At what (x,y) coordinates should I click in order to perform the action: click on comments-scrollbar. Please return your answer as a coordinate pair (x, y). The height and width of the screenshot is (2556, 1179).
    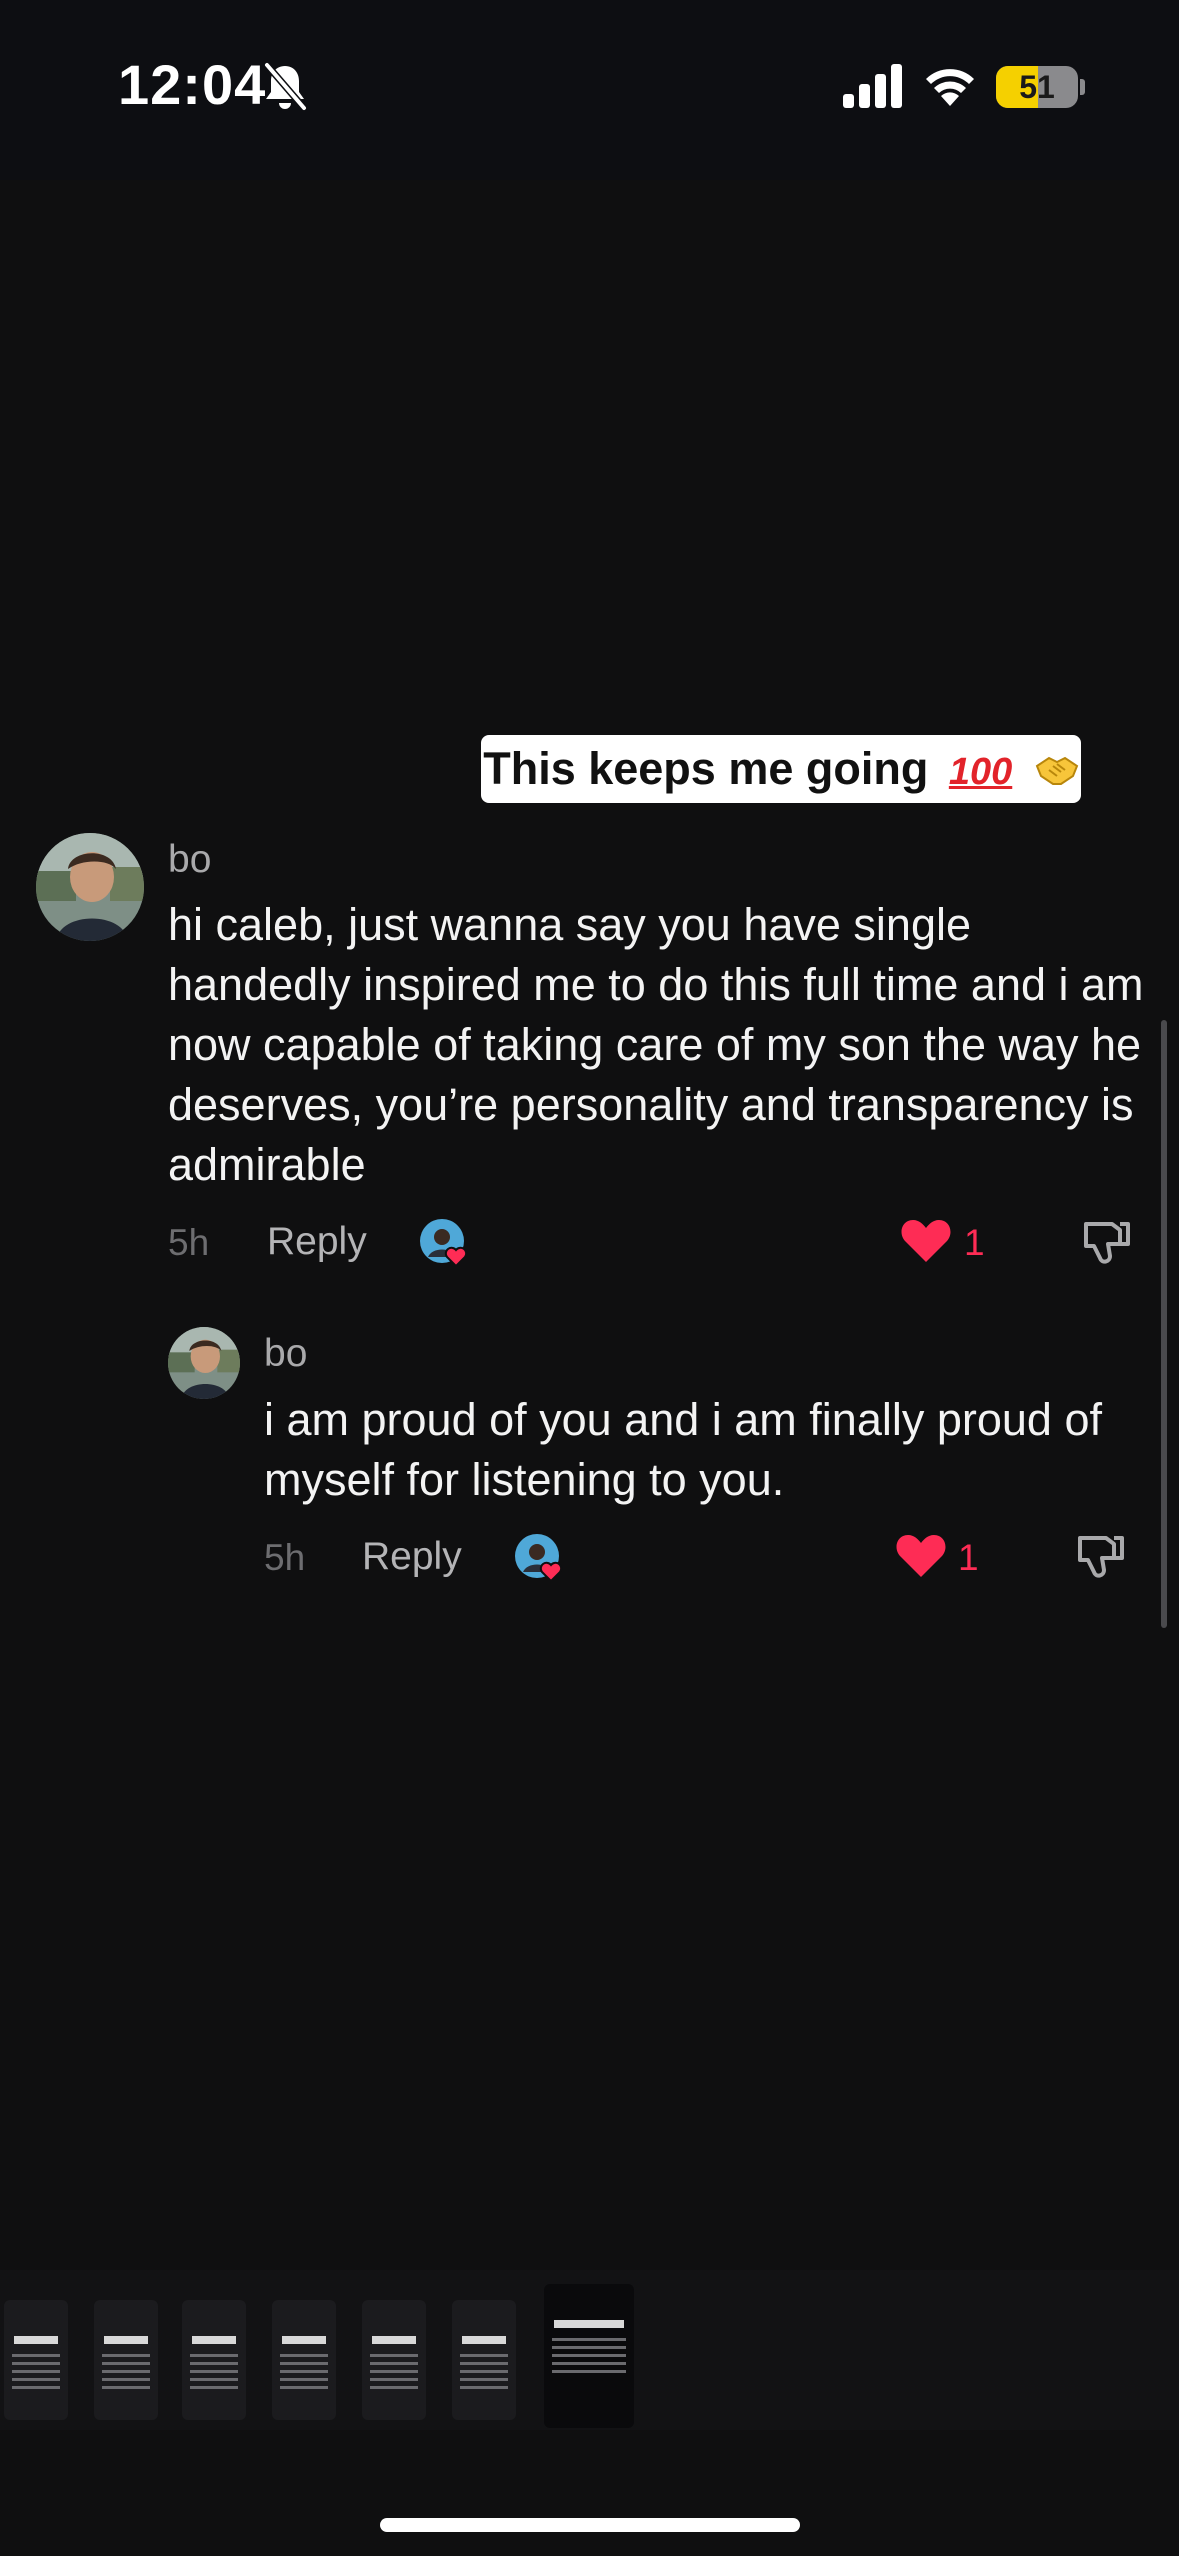
    Looking at the image, I should click on (1164, 1324).